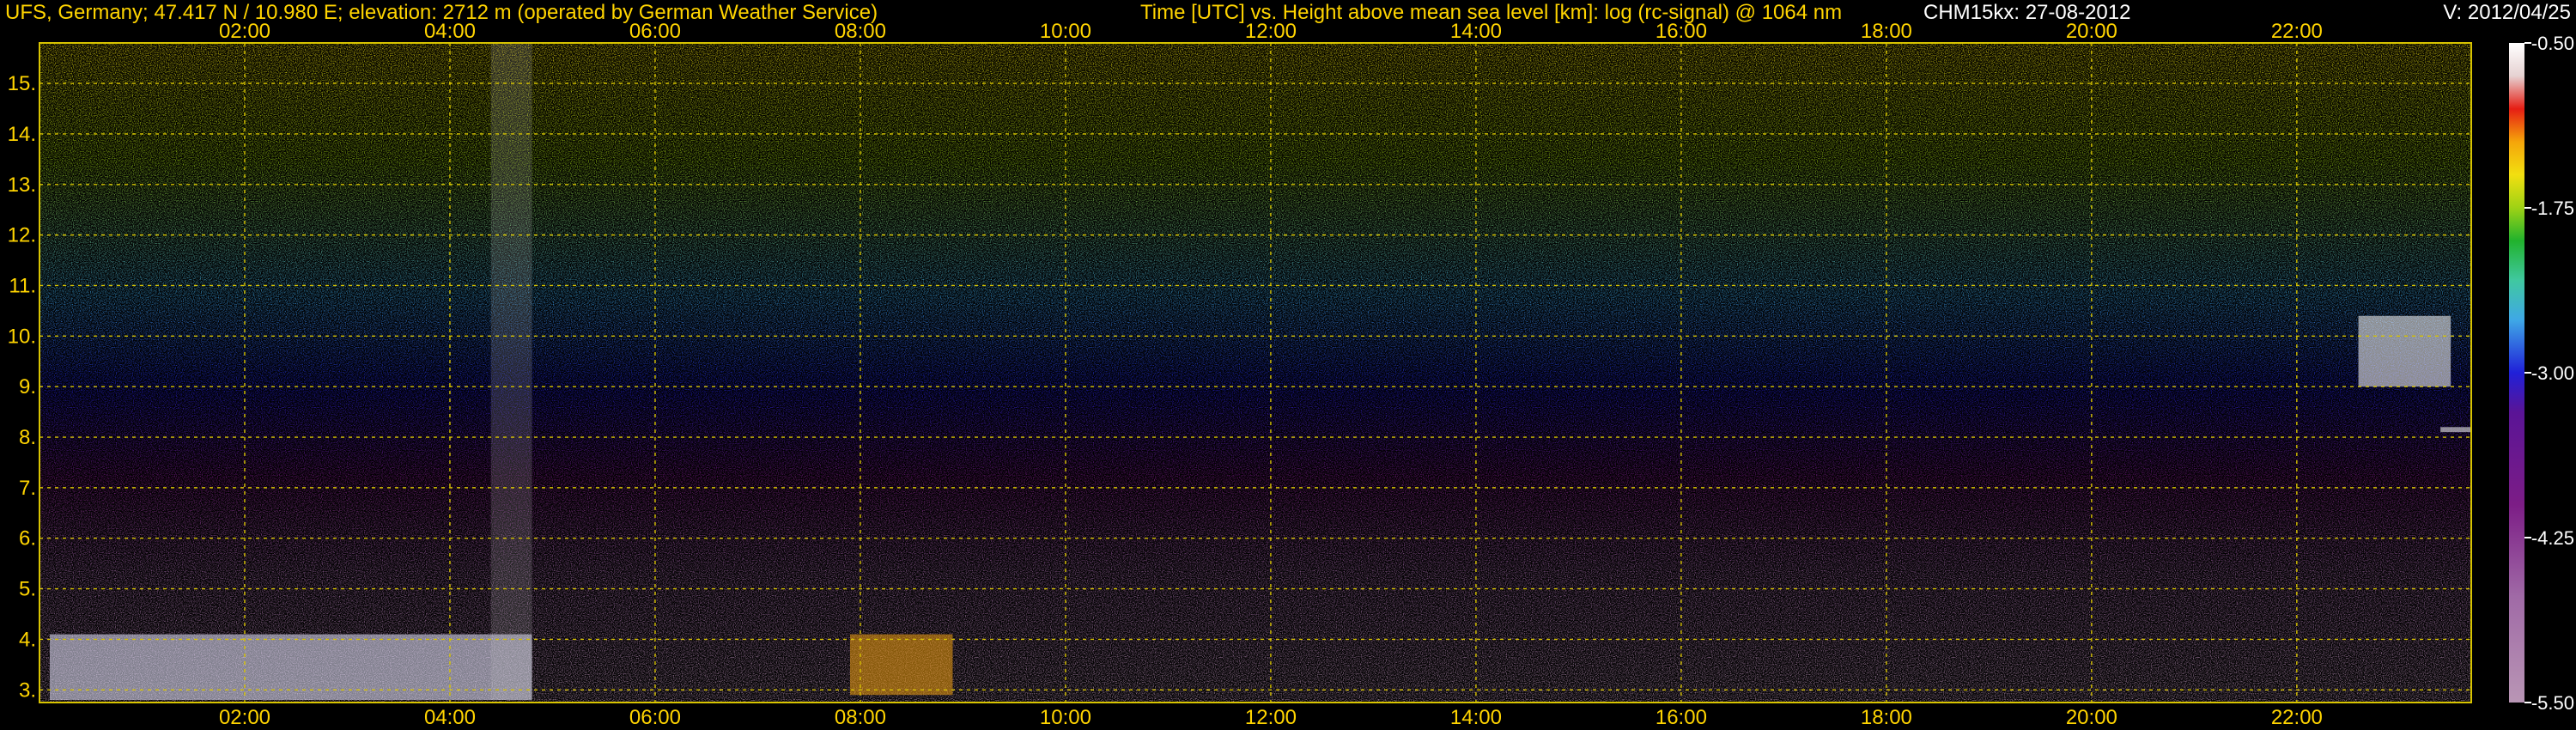 The height and width of the screenshot is (730, 2576). I want to click on colorbar: -0.50 -1.75 -3.00 -4.25 -5.50, so click(2541, 373).